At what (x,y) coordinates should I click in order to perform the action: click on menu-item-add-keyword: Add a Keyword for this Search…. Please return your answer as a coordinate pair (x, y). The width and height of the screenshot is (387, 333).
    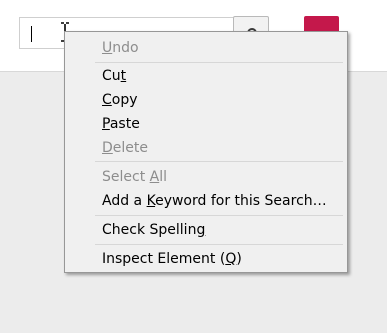
    Looking at the image, I should click on (214, 201).